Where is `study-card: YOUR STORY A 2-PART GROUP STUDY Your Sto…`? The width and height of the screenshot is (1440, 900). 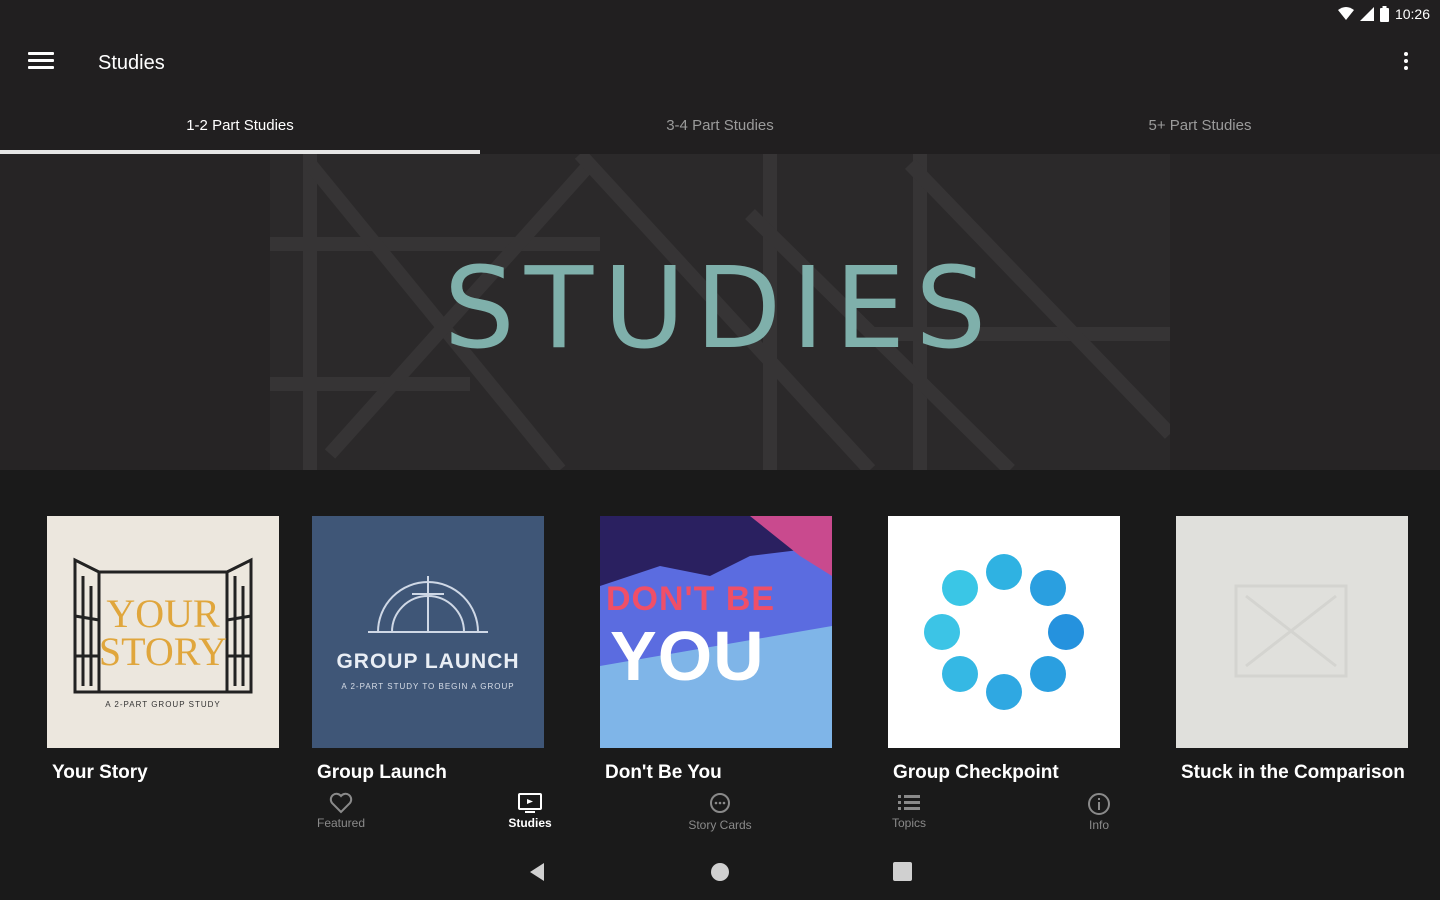 study-card: YOUR STORY A 2-PART GROUP STUDY Your Sto… is located at coordinates (163, 650).